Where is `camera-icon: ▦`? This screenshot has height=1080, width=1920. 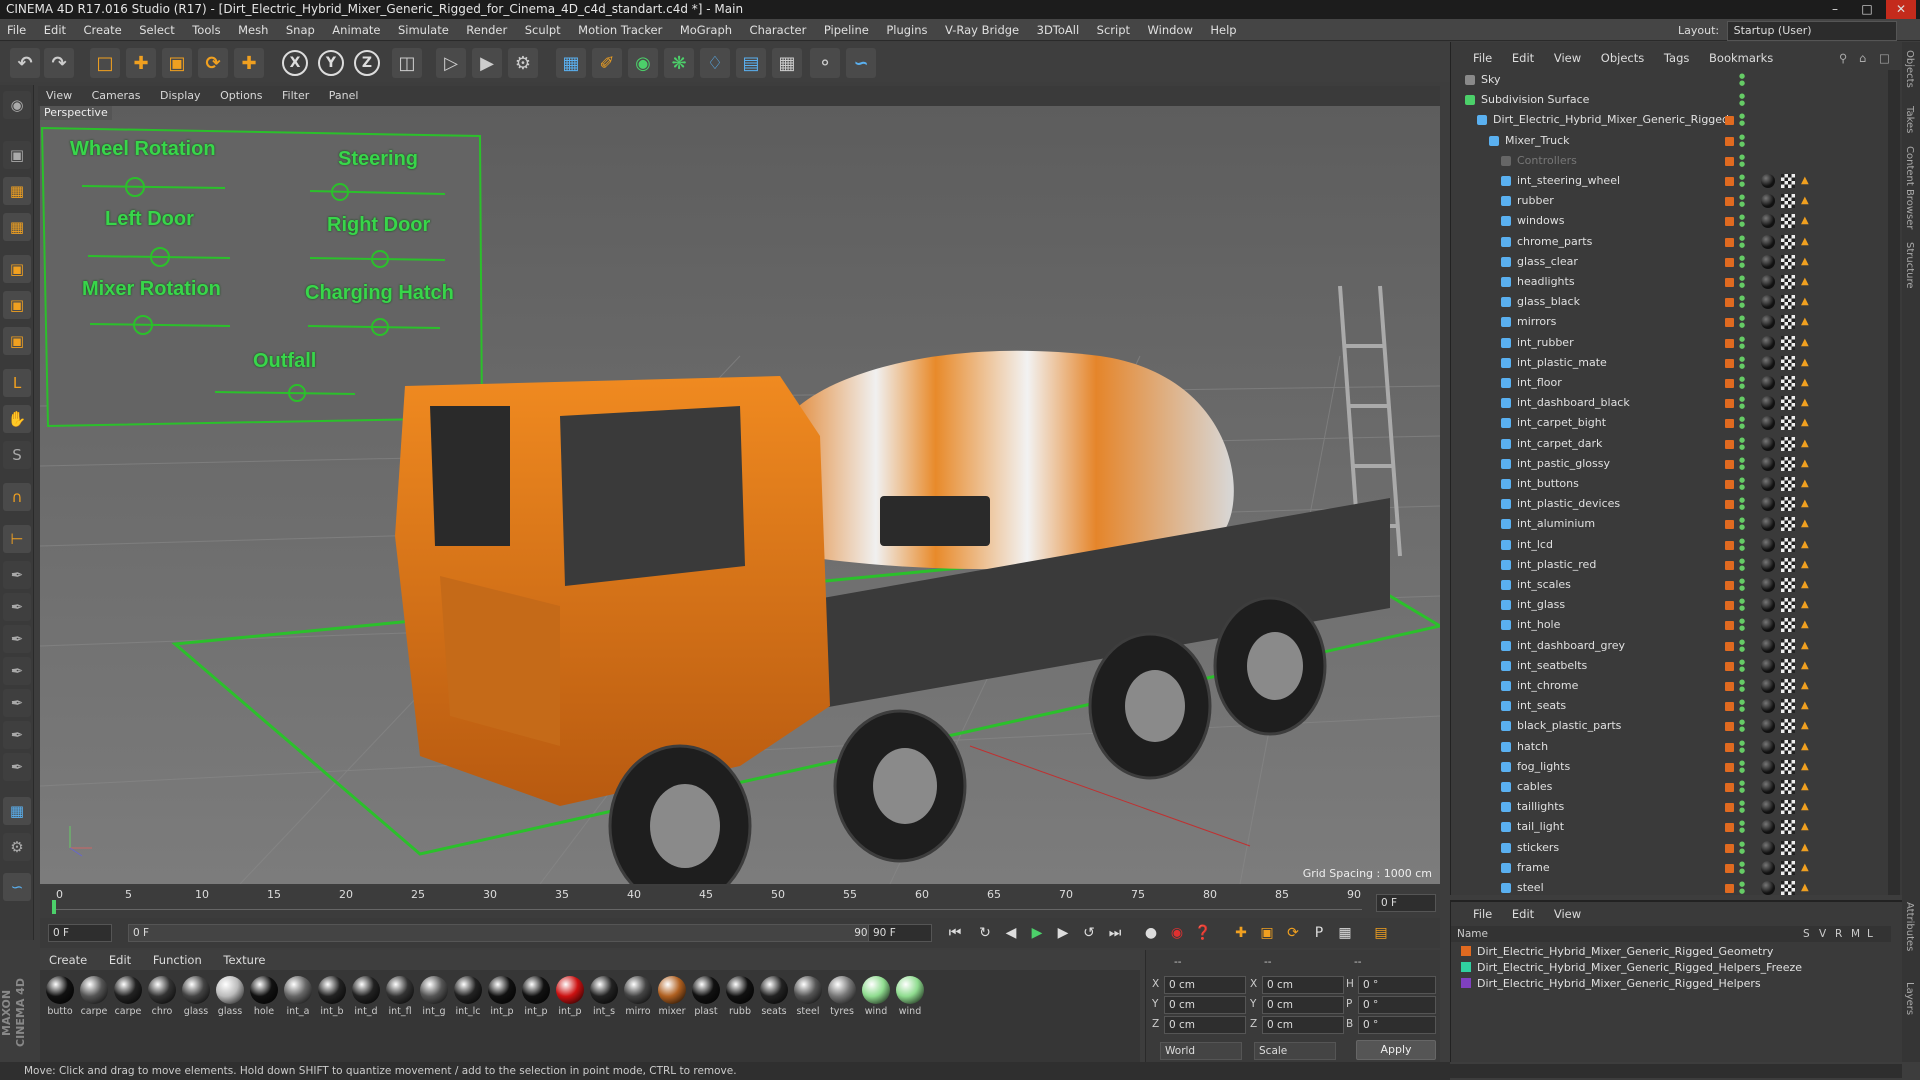 camera-icon: ▦ is located at coordinates (787, 63).